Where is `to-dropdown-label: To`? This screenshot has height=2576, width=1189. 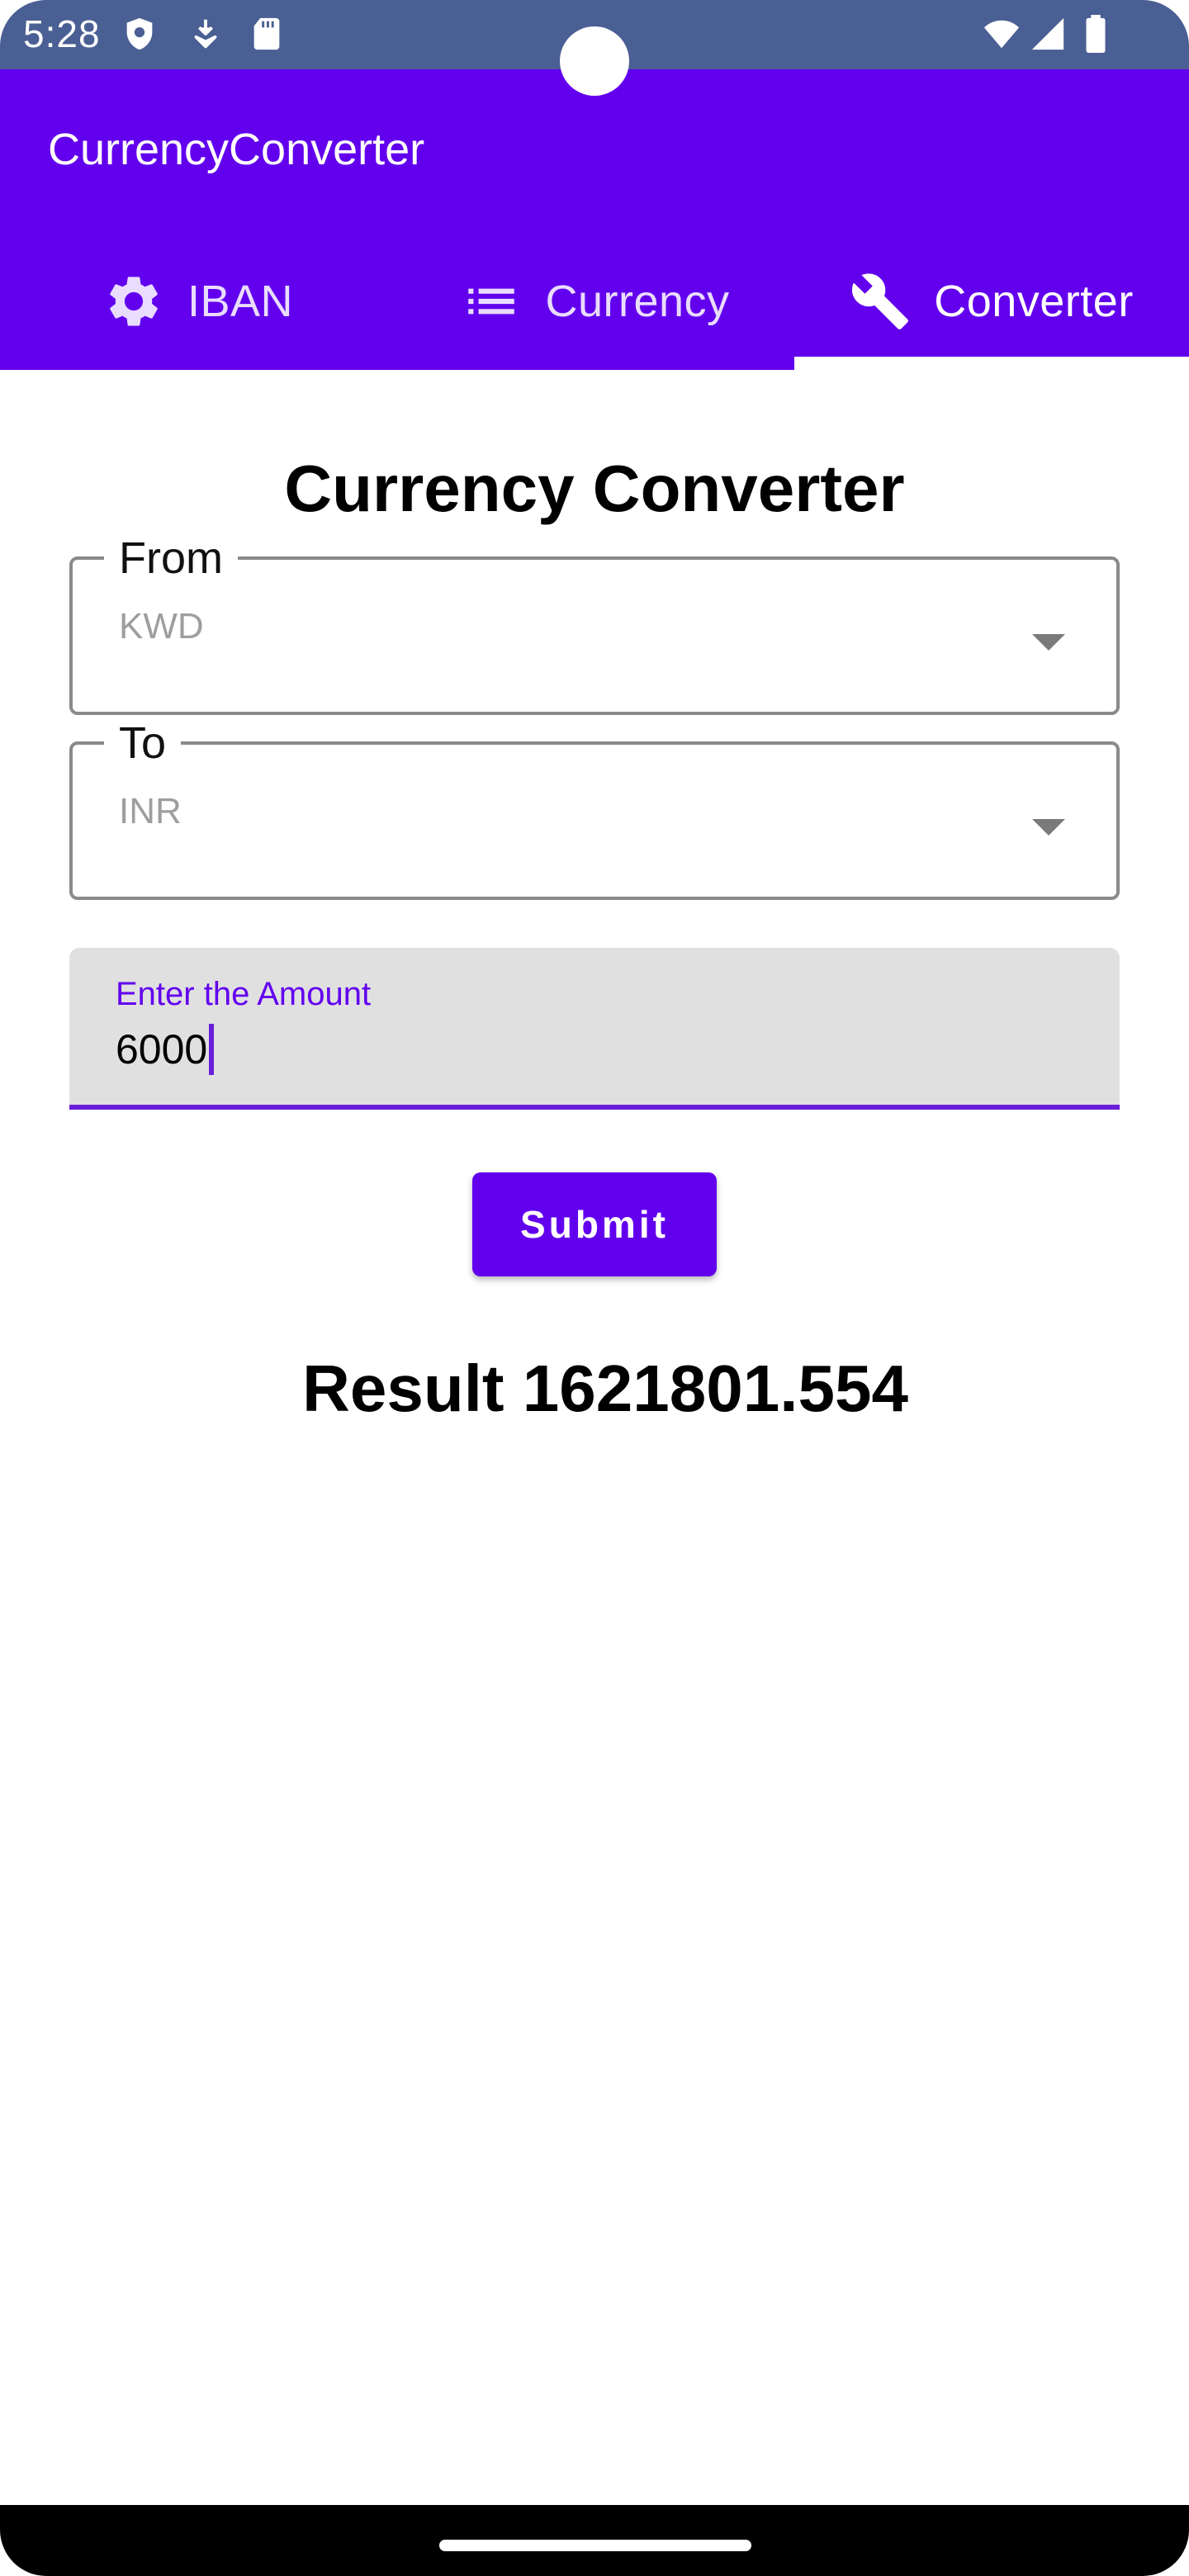
to-dropdown-label: To is located at coordinates (143, 743).